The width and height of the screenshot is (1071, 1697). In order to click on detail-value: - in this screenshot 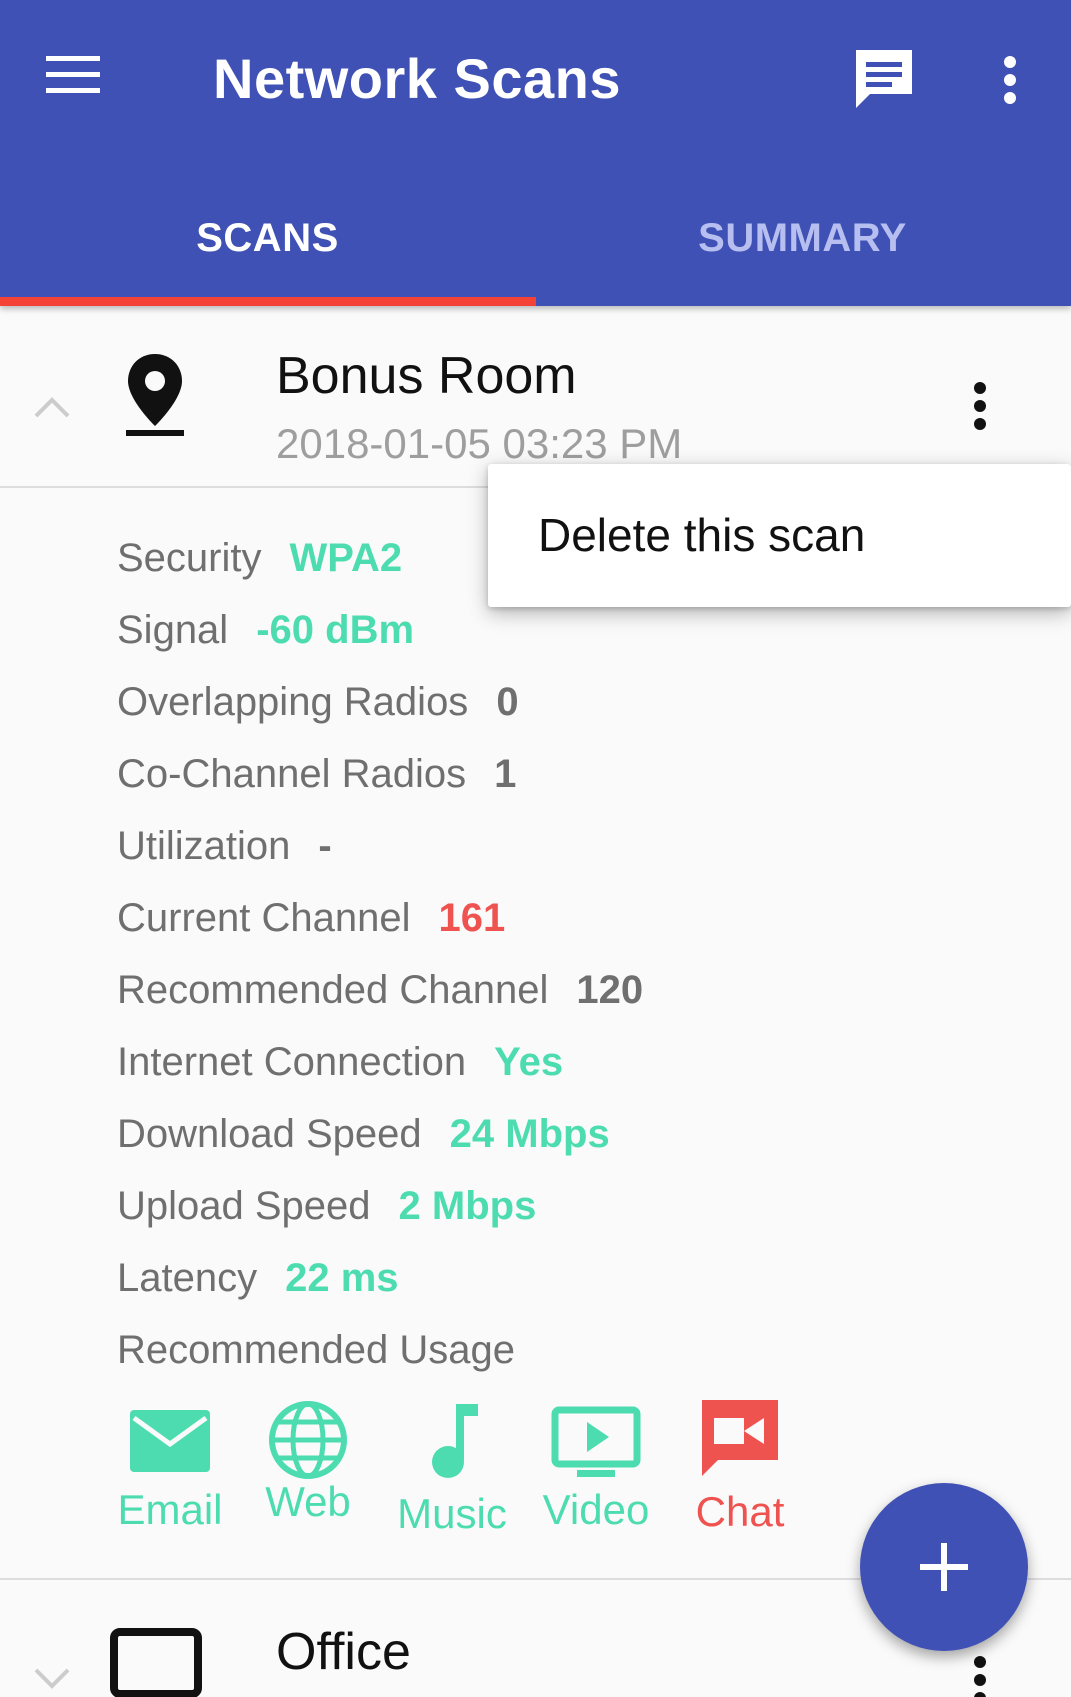, I will do `click(325, 846)`.